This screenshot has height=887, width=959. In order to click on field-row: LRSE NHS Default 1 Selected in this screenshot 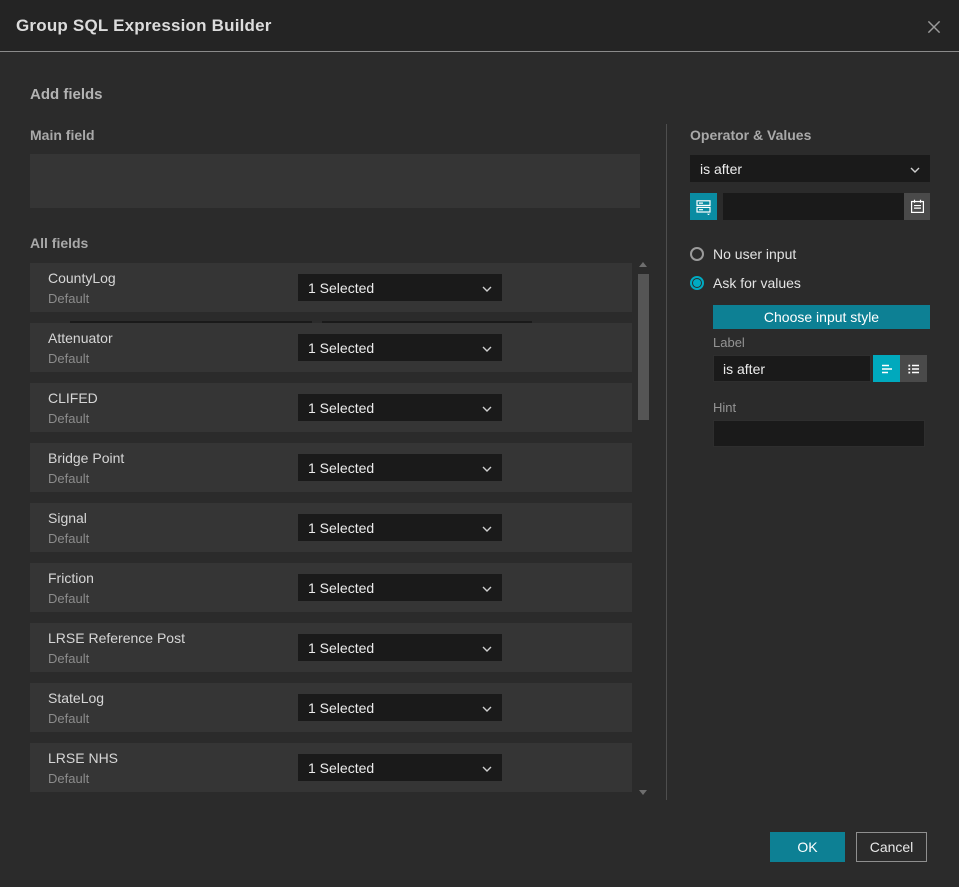, I will do `click(331, 767)`.